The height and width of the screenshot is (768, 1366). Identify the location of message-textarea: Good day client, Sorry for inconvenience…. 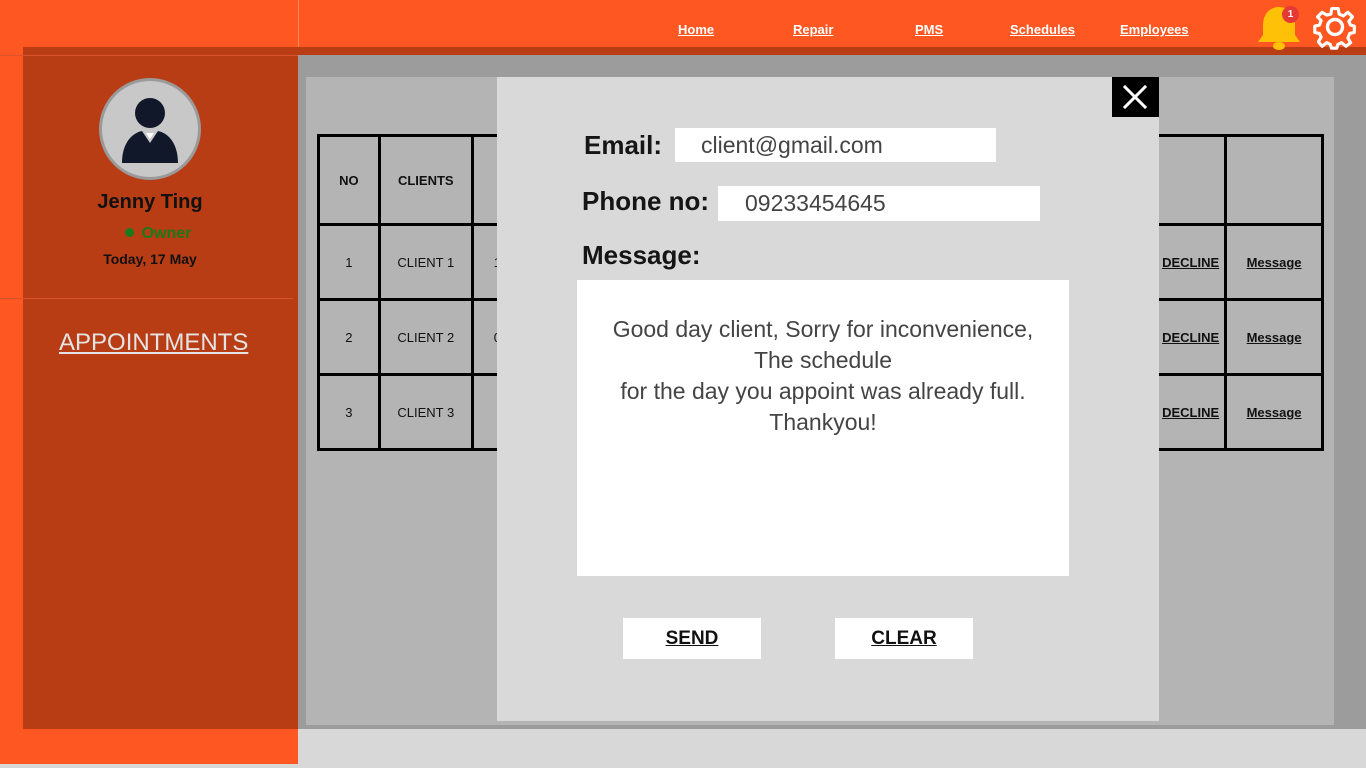
(823, 428).